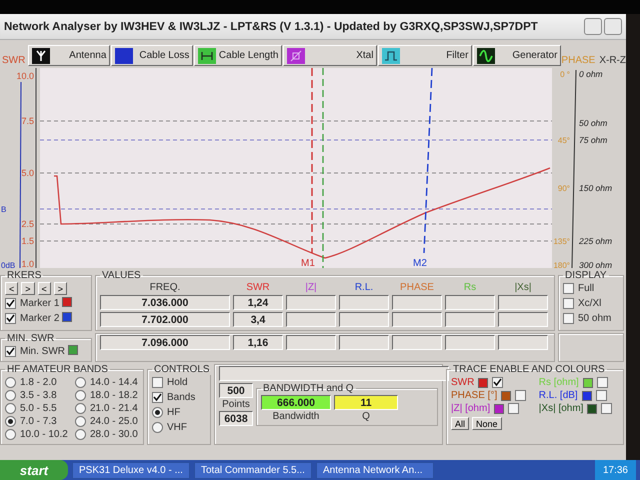 The height and width of the screenshot is (480, 640). I want to click on frequency-field: 7.096.000, so click(165, 342).